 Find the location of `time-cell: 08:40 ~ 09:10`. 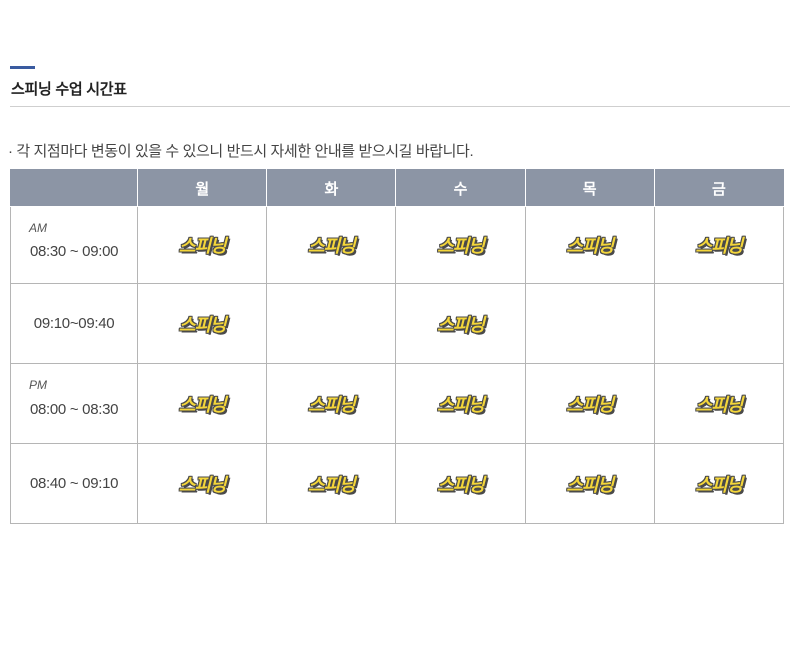

time-cell: 08:40 ~ 09:10 is located at coordinates (74, 483).